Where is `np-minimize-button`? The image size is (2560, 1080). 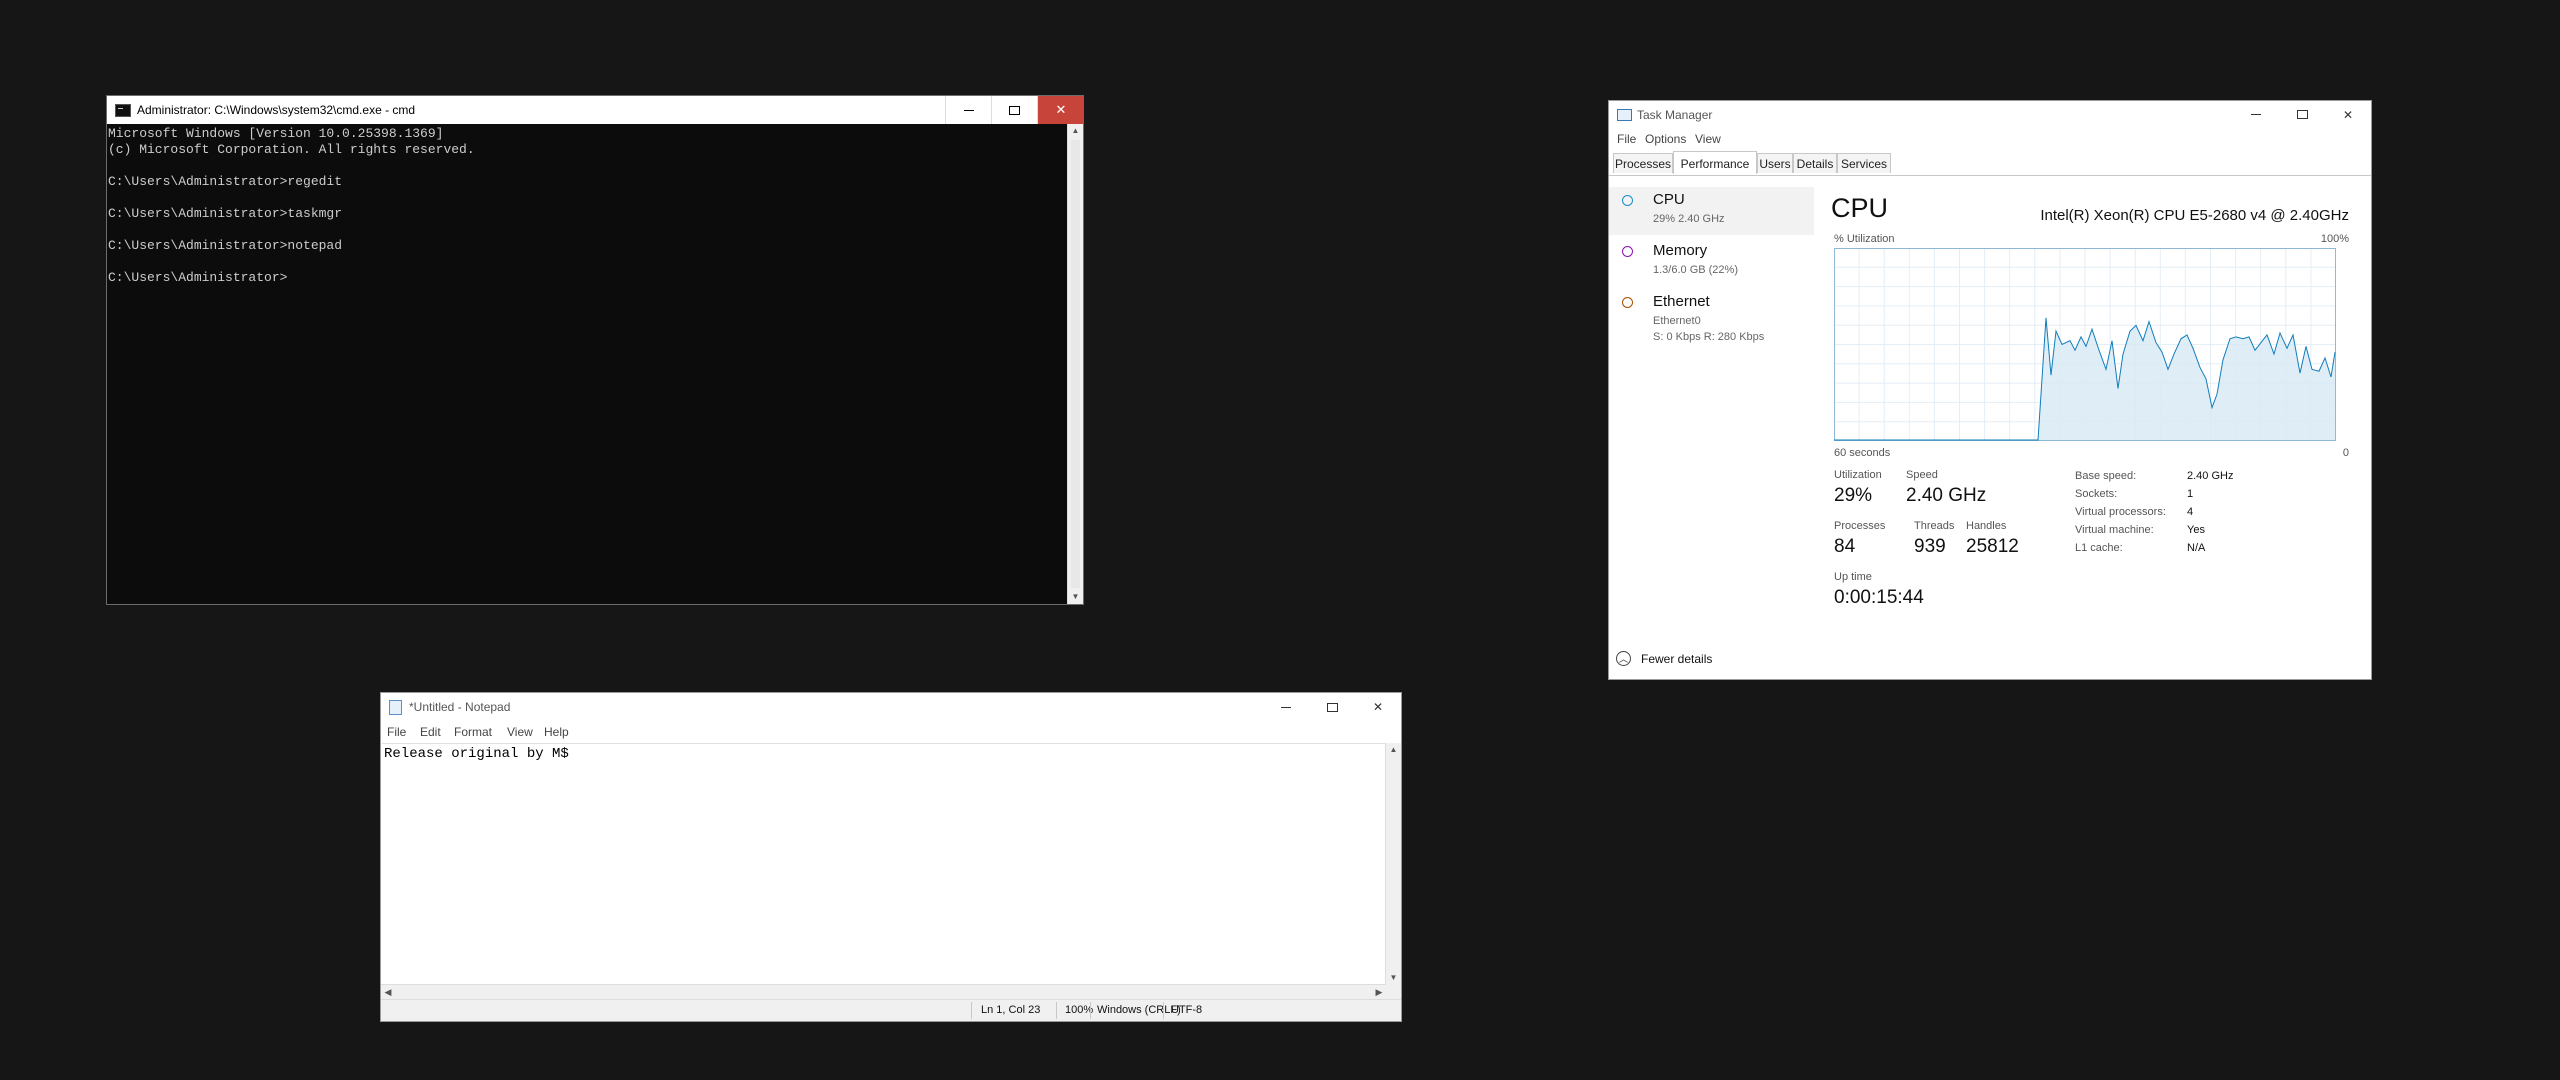 np-minimize-button is located at coordinates (1286, 707).